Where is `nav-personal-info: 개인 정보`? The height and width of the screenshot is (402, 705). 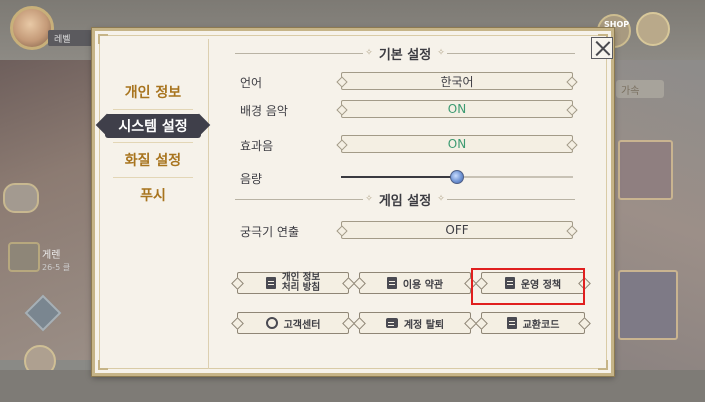
nav-personal-info: 개인 정보 is located at coordinates (153, 92).